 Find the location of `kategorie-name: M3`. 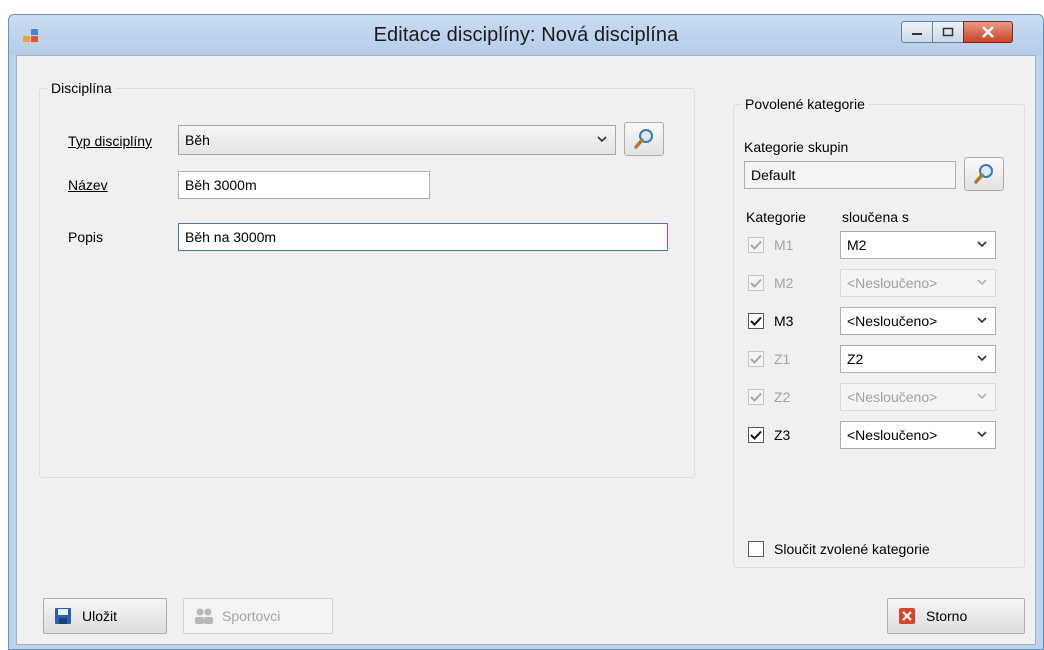

kategorie-name: M3 is located at coordinates (784, 321).